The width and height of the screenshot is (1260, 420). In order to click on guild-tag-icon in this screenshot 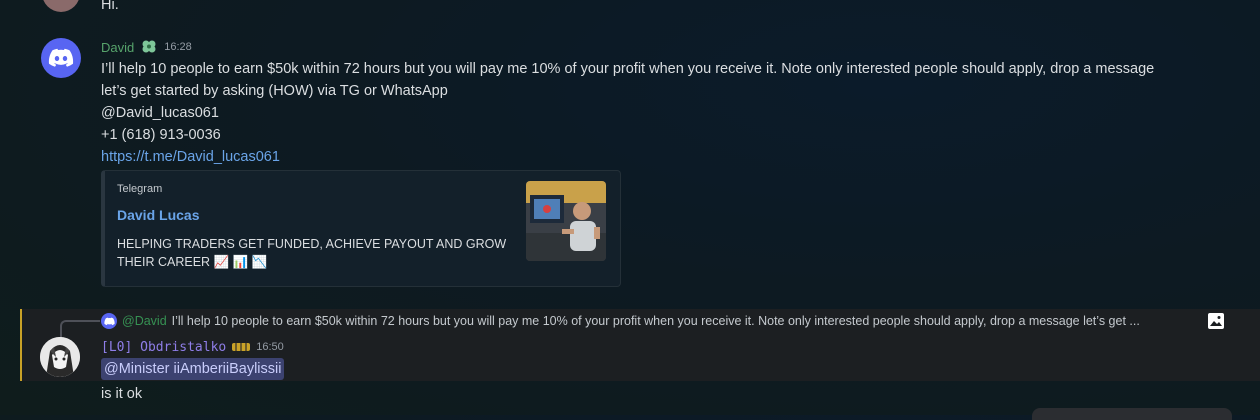, I will do `click(241, 347)`.